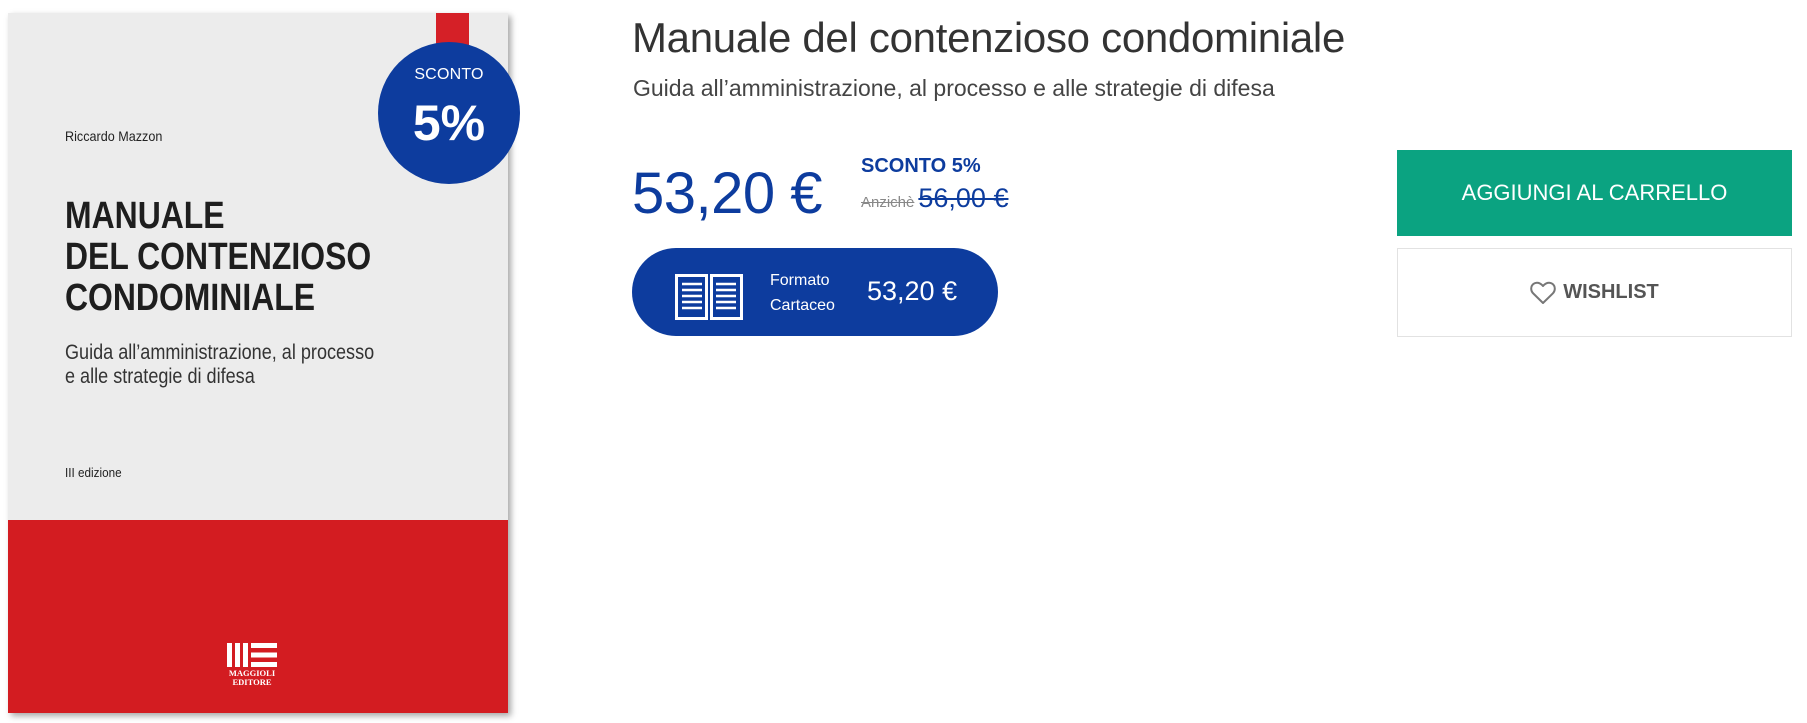 This screenshot has height=723, width=1807. I want to click on open-book-icon, so click(709, 297).